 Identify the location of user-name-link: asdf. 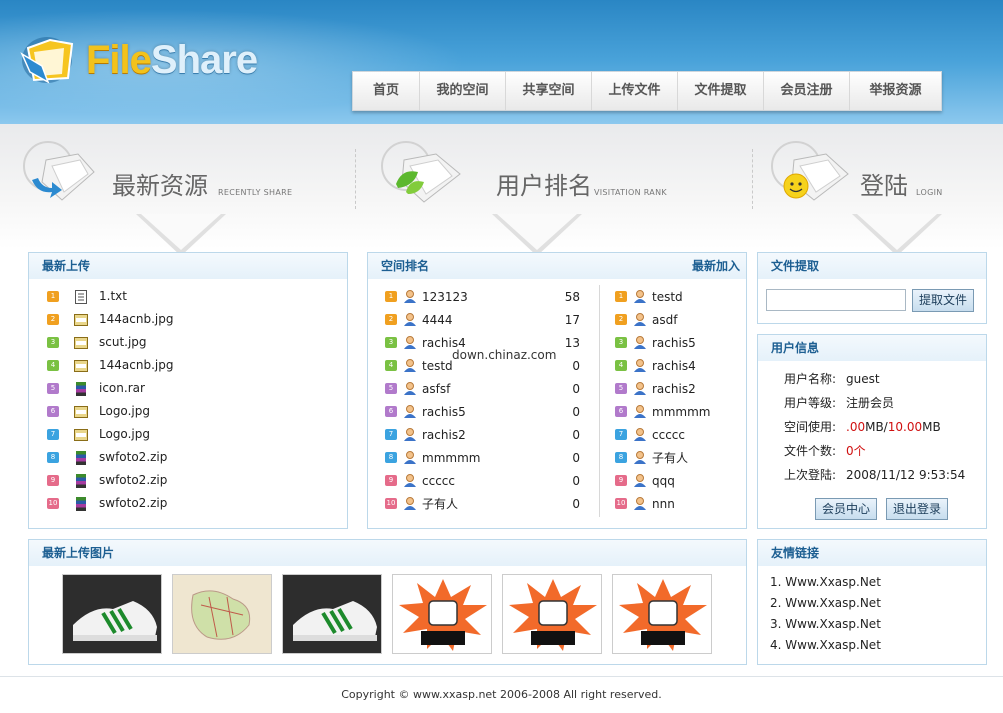
(664, 320).